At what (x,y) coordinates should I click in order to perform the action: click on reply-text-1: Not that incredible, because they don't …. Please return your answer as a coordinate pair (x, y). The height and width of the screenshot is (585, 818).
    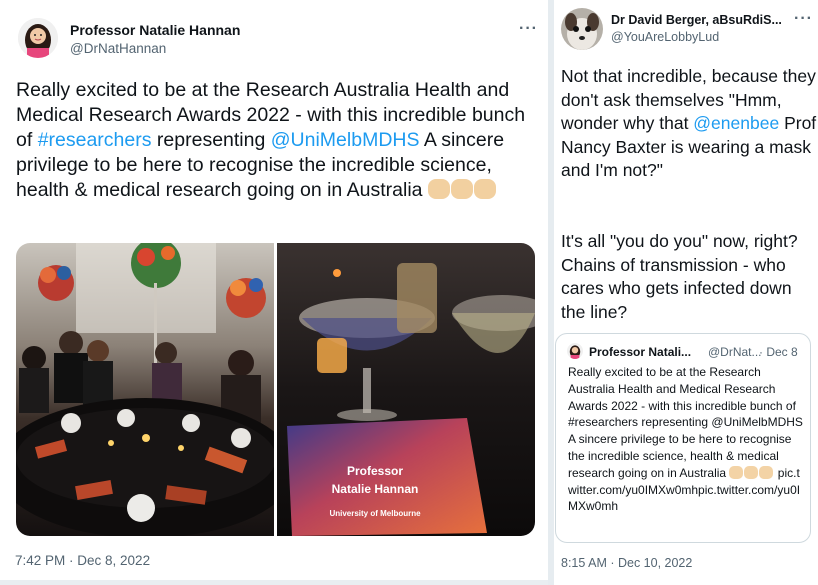
    Looking at the image, I should click on (689, 124).